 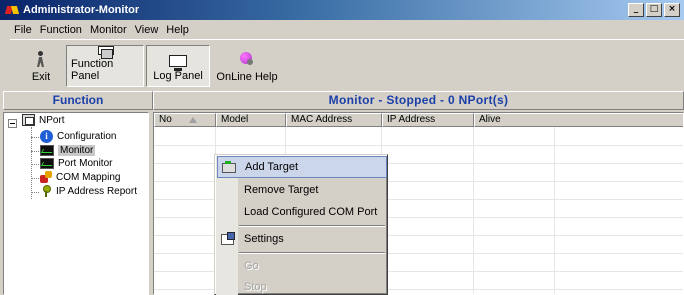 What do you see at coordinates (87, 136) in the screenshot?
I see `tree-item-label: Configuration` at bounding box center [87, 136].